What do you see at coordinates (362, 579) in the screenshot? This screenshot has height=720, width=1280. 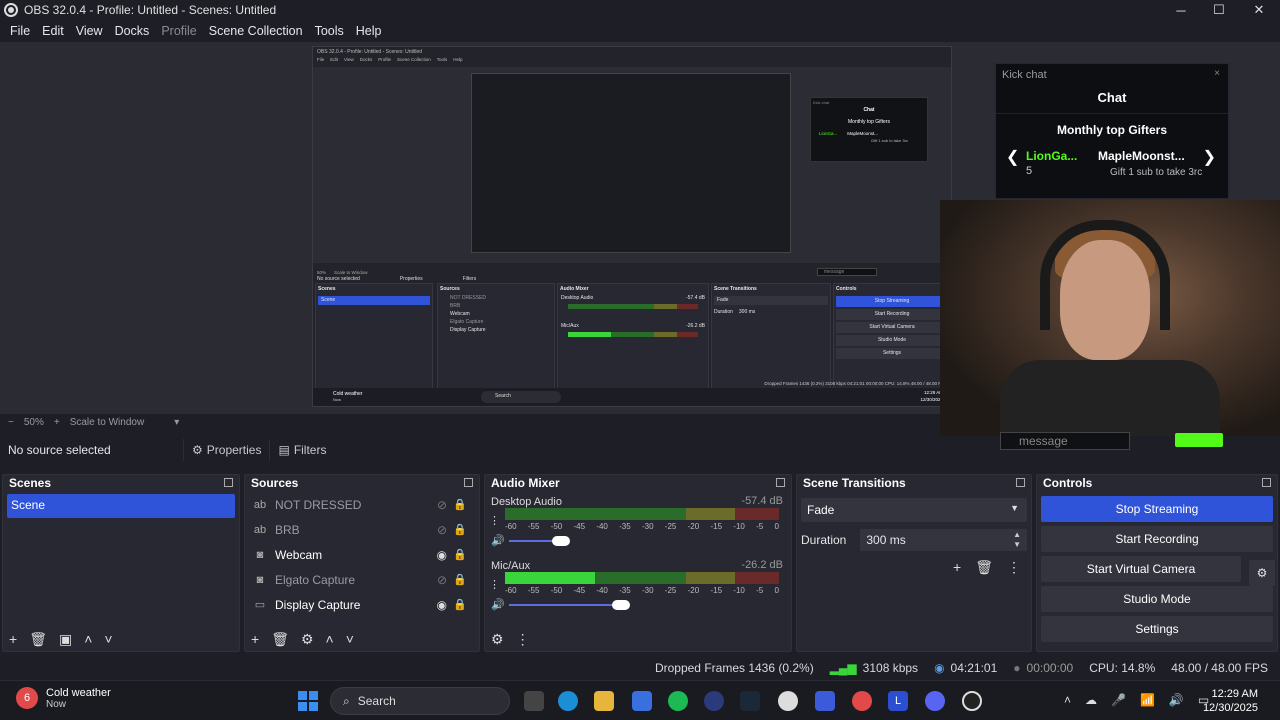 I see `source-item: ◙ Elgato Capture ⊘ 🔒` at bounding box center [362, 579].